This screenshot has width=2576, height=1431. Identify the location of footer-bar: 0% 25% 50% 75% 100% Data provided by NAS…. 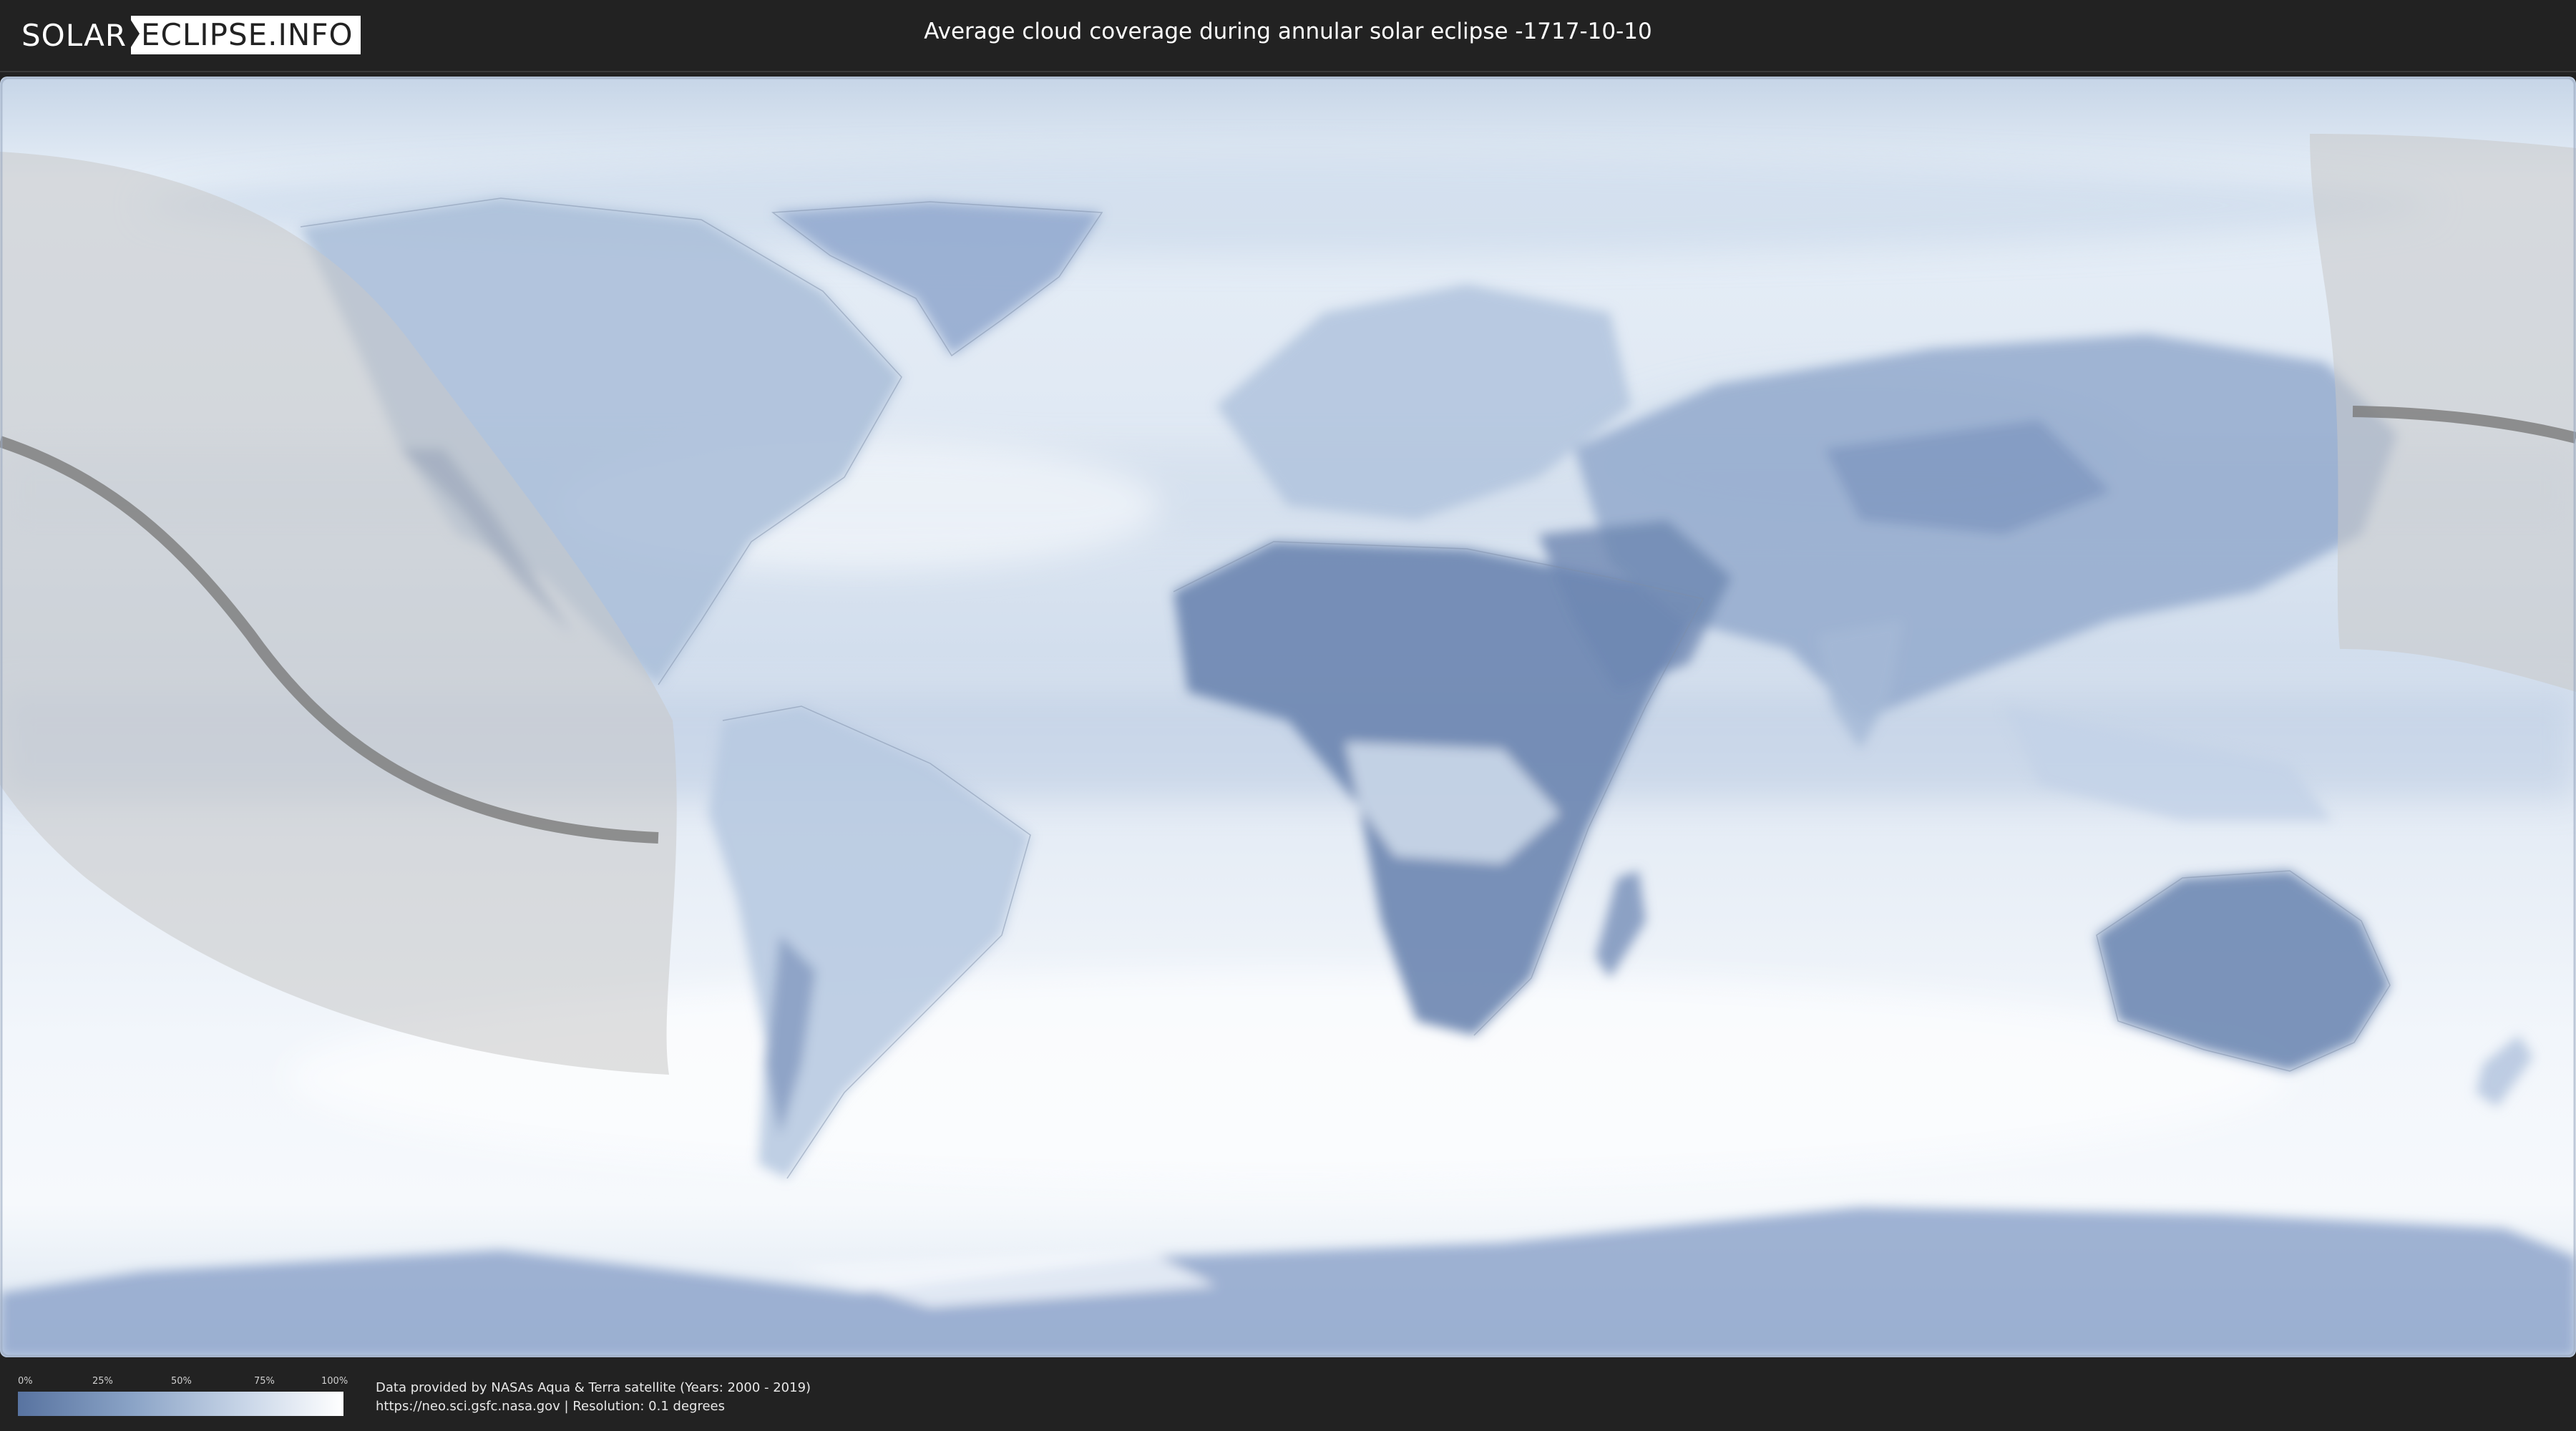
(1288, 1397).